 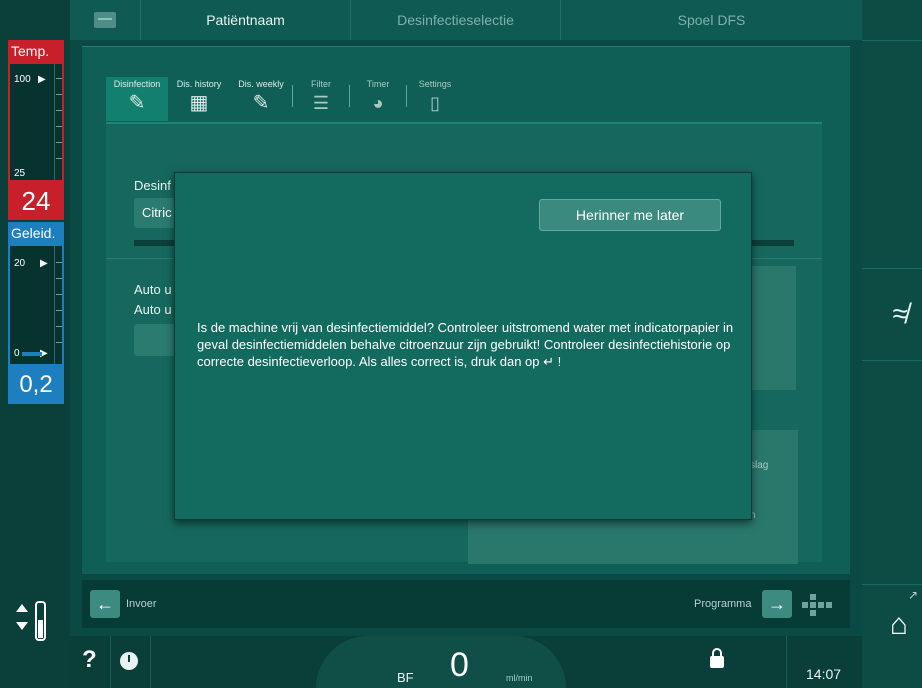 I want to click on temperature-max-marker-icon: ▶, so click(x=42, y=79).